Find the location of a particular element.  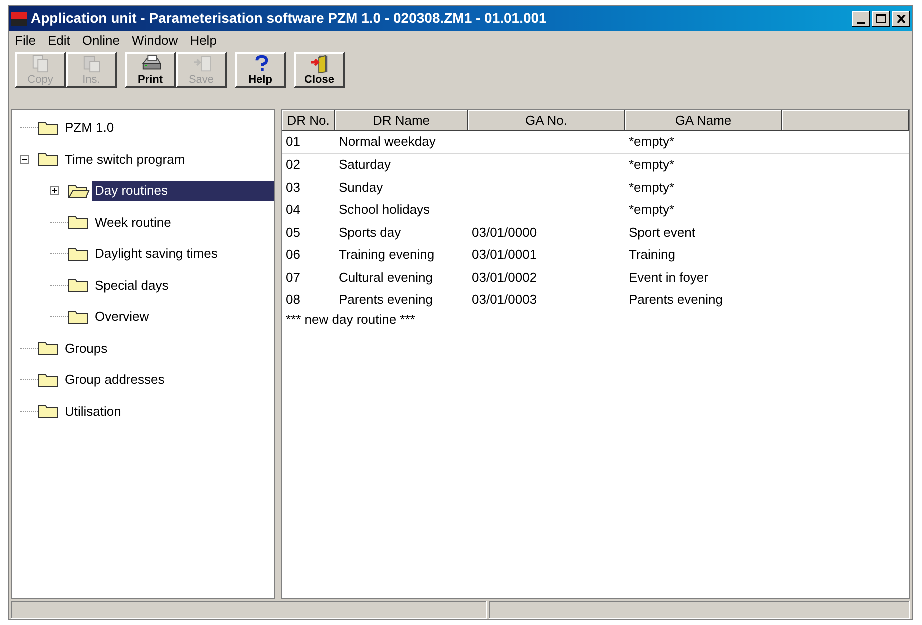

table-cell: Sport event is located at coordinates (662, 232).